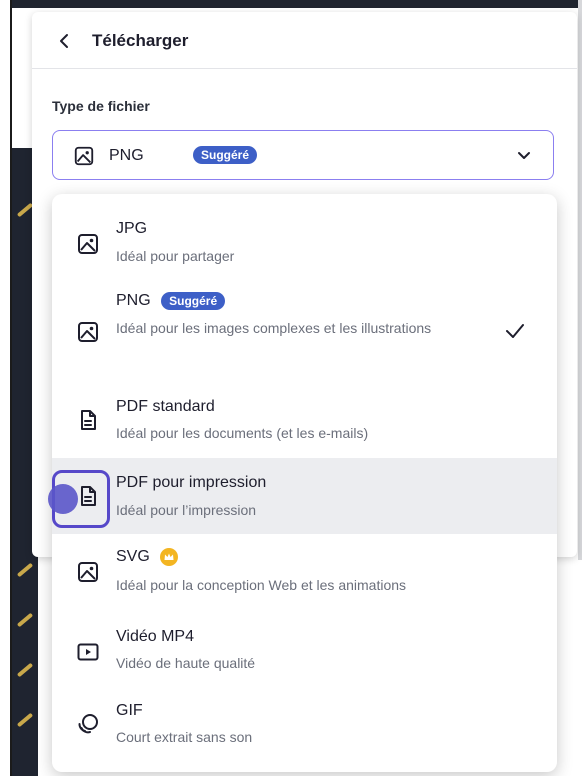 The width and height of the screenshot is (582, 776). What do you see at coordinates (101, 106) in the screenshot?
I see `file-type-label: Type de fichier` at bounding box center [101, 106].